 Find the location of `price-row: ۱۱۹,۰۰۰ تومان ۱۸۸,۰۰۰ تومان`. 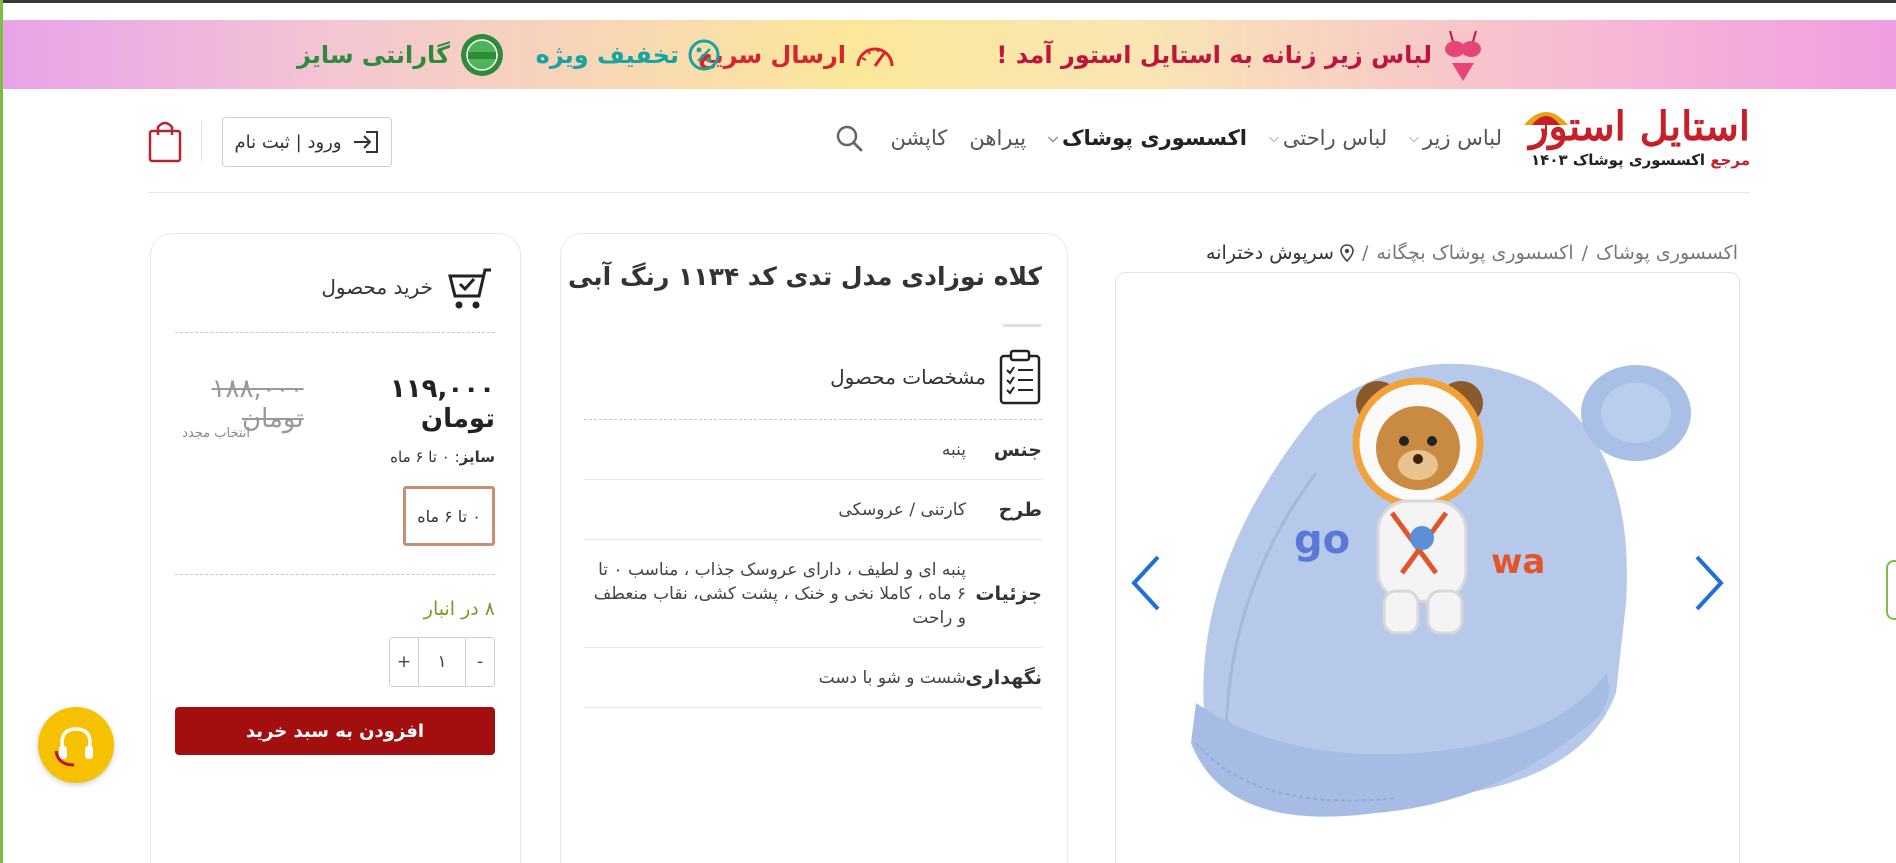

price-row: ۱۱۹,۰۰۰ تومان ۱۸۸,۰۰۰ تومان is located at coordinates (323, 404).